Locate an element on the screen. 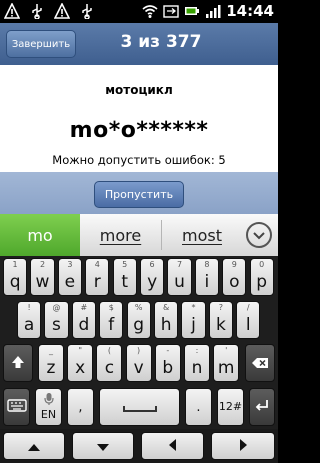  key-alt-label: - is located at coordinates (168, 350).